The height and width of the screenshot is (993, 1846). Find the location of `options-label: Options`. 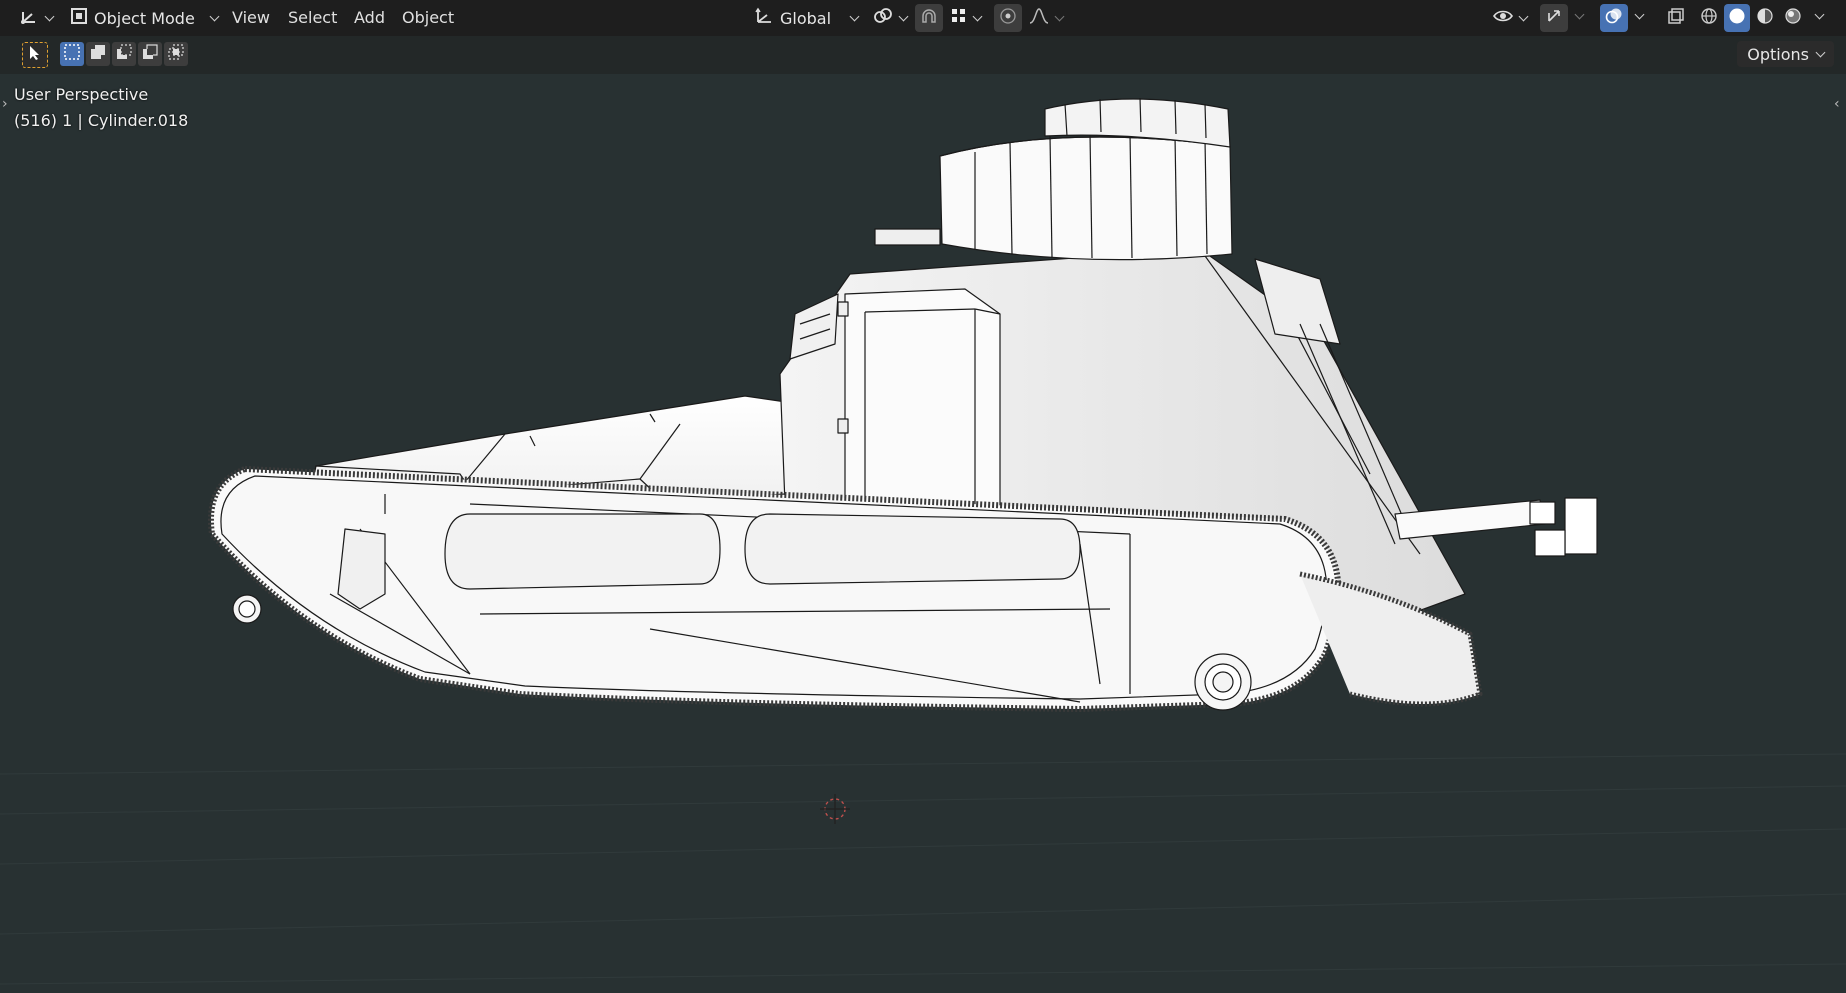

options-label: Options is located at coordinates (1778, 54).